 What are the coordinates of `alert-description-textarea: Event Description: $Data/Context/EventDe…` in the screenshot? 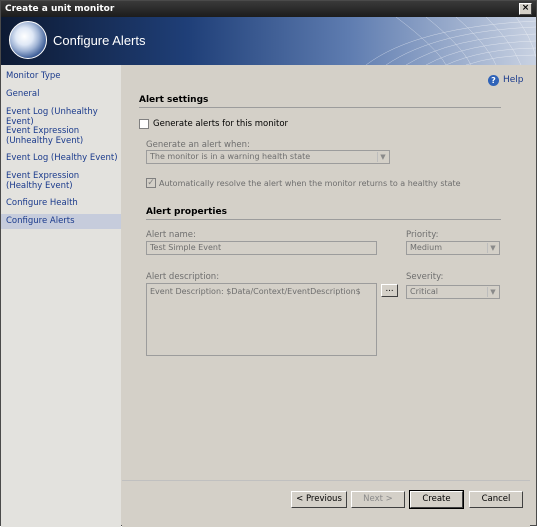 It's located at (261, 319).